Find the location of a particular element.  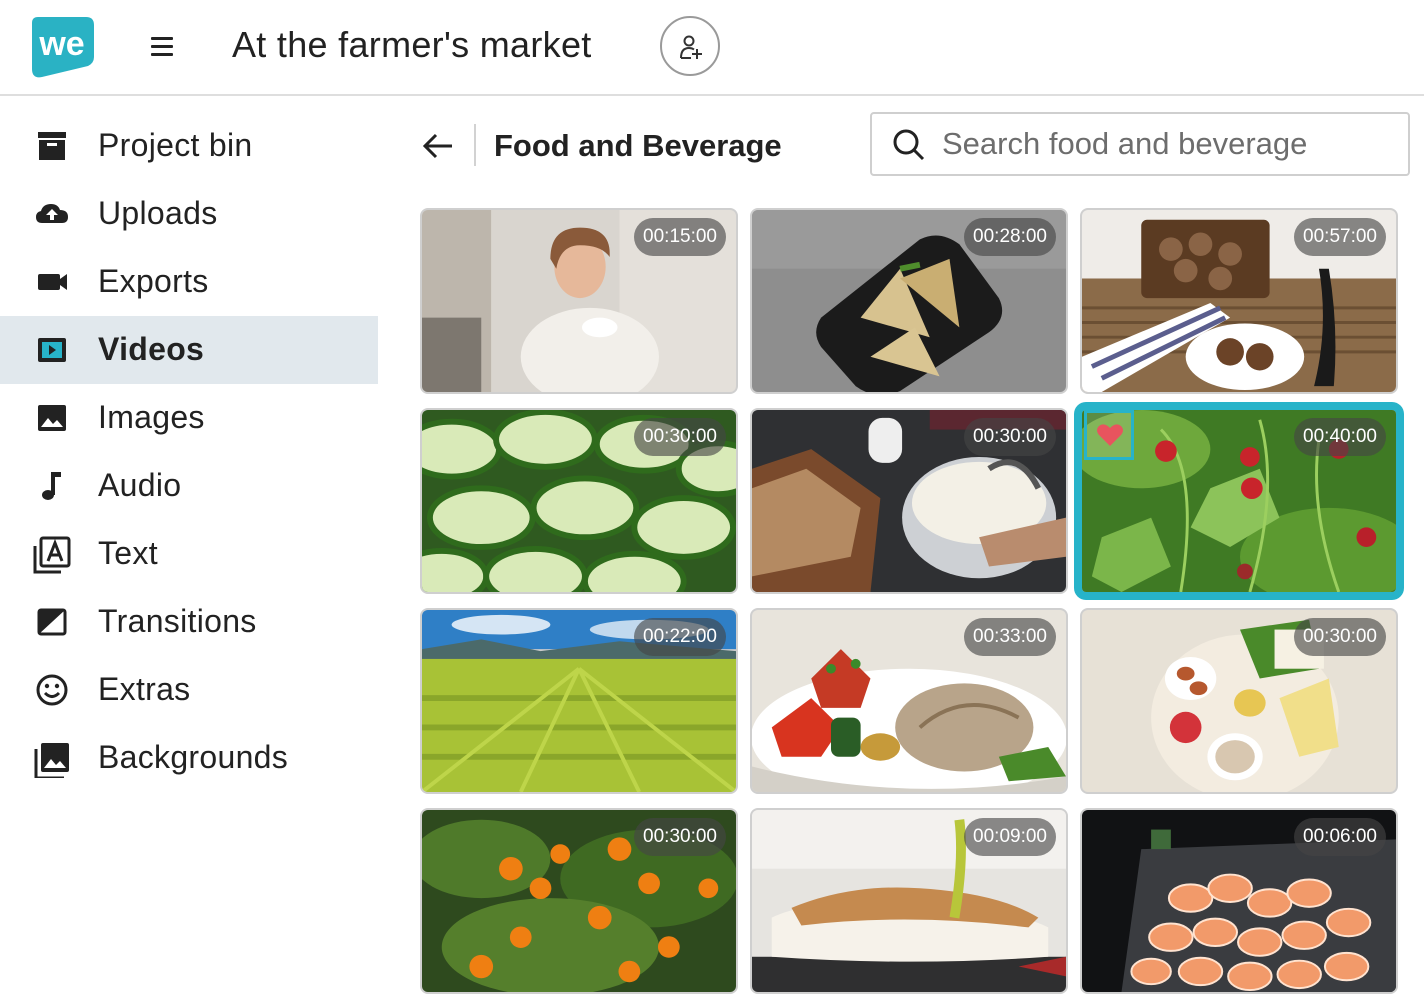

favorite-badge is located at coordinates (1109, 435).